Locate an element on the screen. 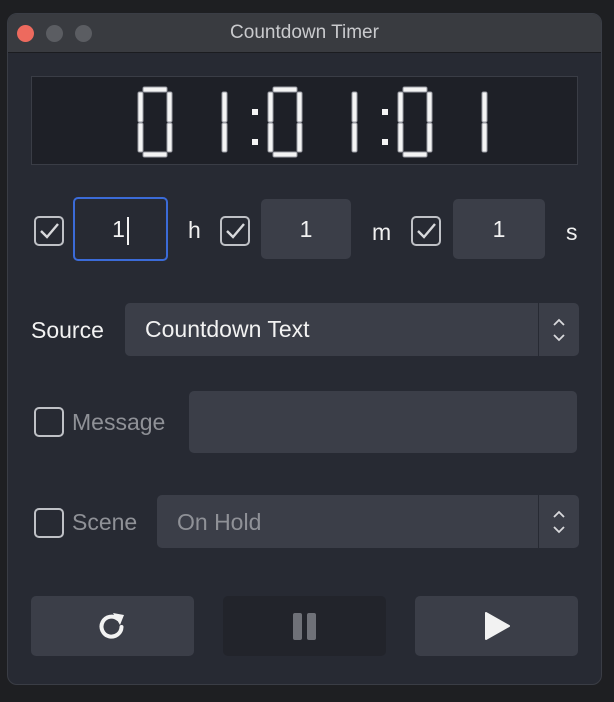 Image resolution: width=614 pixels, height=702 pixels. pause-icon is located at coordinates (304, 626).